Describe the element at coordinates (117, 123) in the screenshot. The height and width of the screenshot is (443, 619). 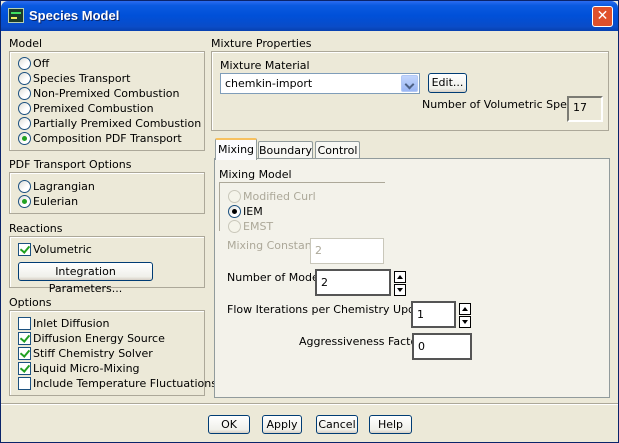
I see `model-partially-premixed-label: Partially Premixed Combustion` at that location.